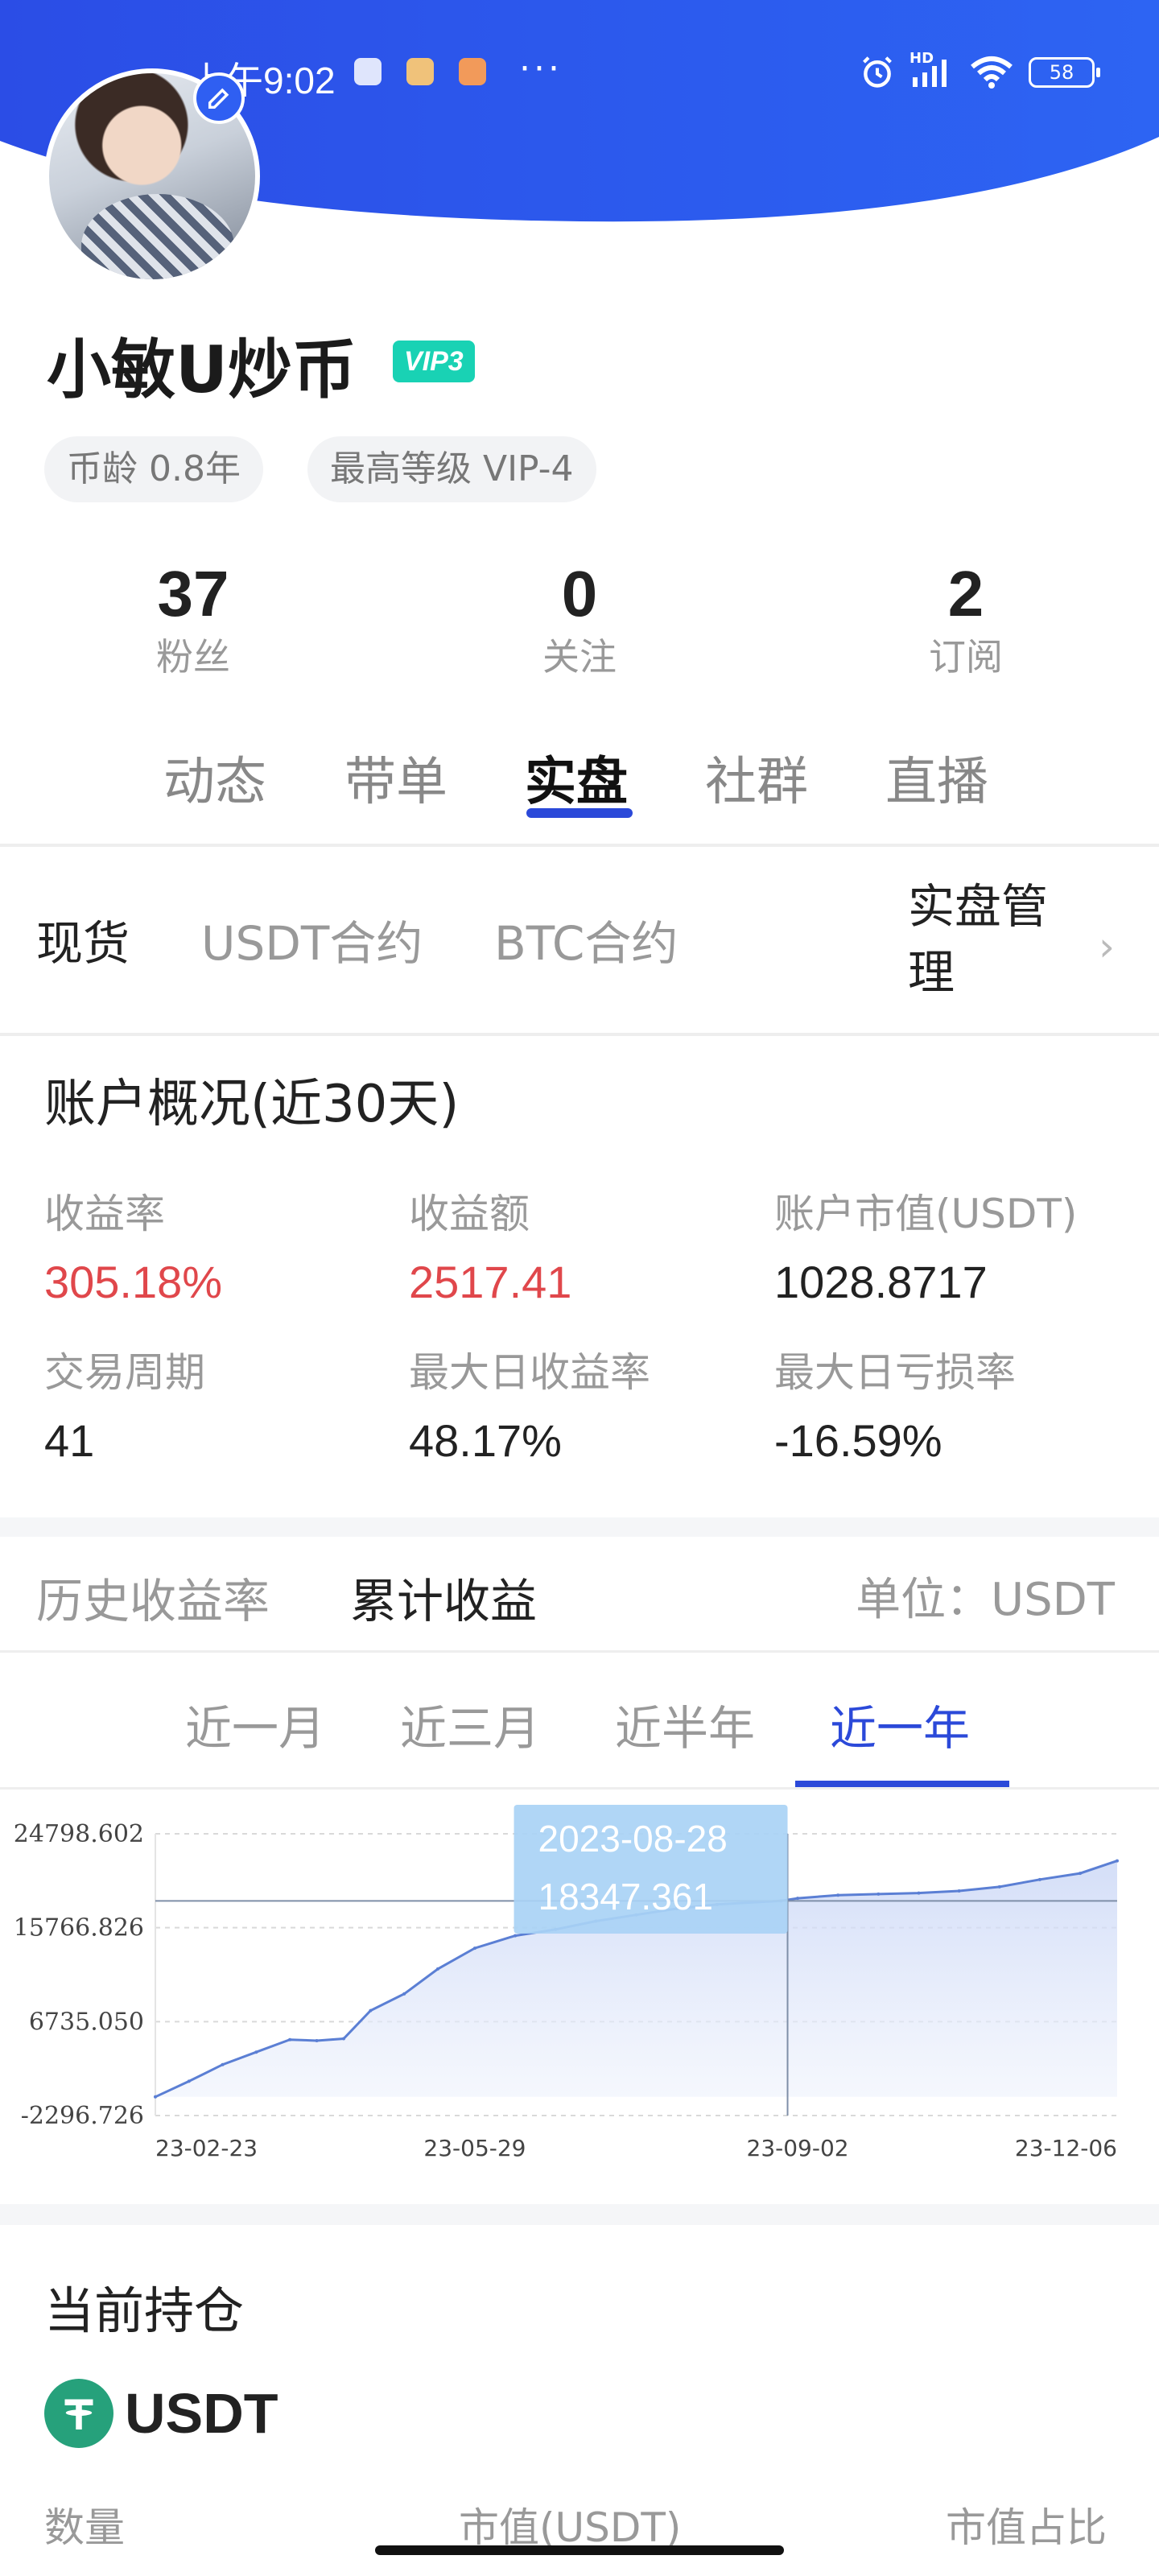 The width and height of the screenshot is (1159, 2576). Describe the element at coordinates (932, 69) in the screenshot. I see `signal-icon: HD` at that location.